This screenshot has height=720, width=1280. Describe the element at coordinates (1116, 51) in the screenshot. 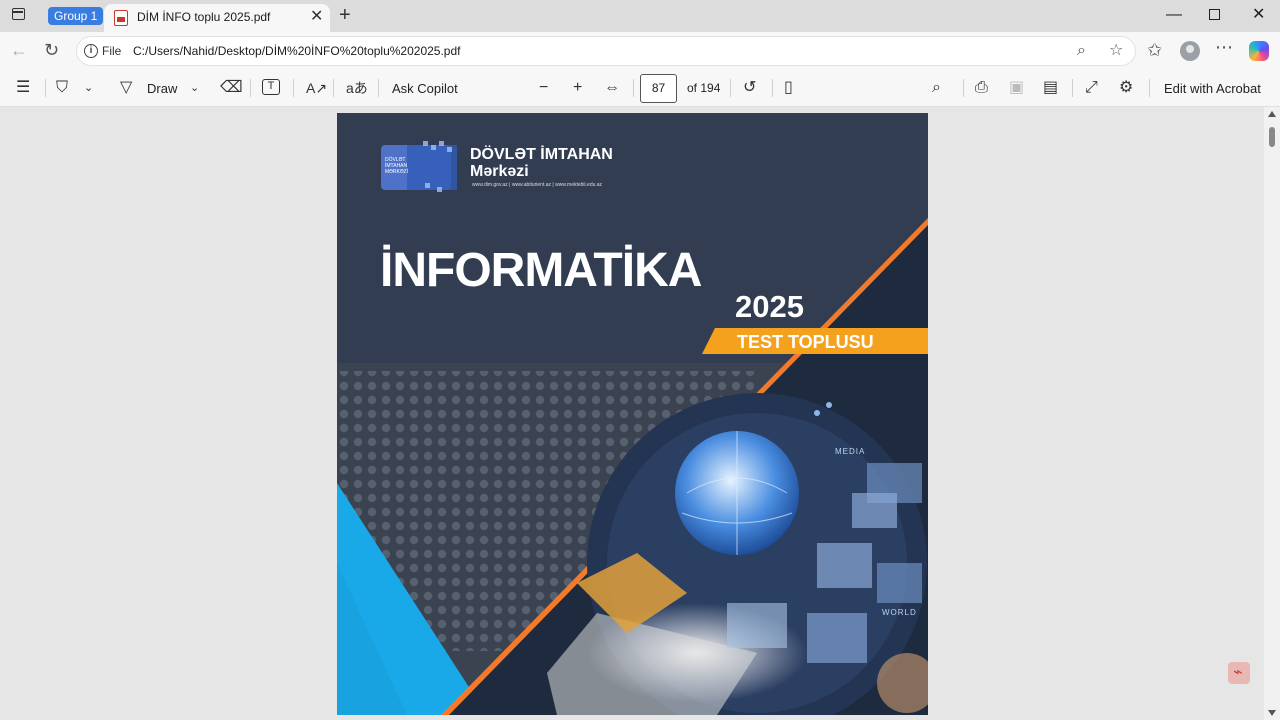

I see `favorite-star-icon: ☆` at that location.